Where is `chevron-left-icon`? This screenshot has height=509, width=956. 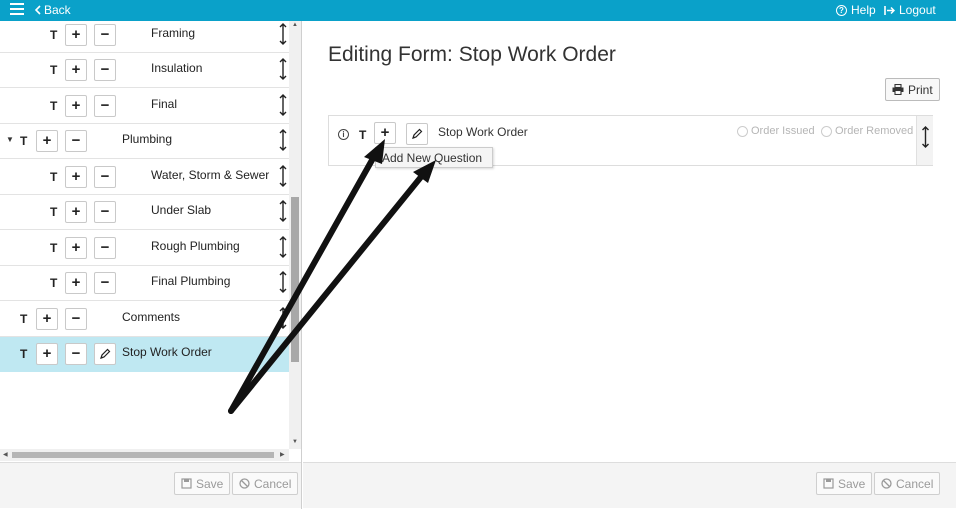
chevron-left-icon is located at coordinates (38, 10).